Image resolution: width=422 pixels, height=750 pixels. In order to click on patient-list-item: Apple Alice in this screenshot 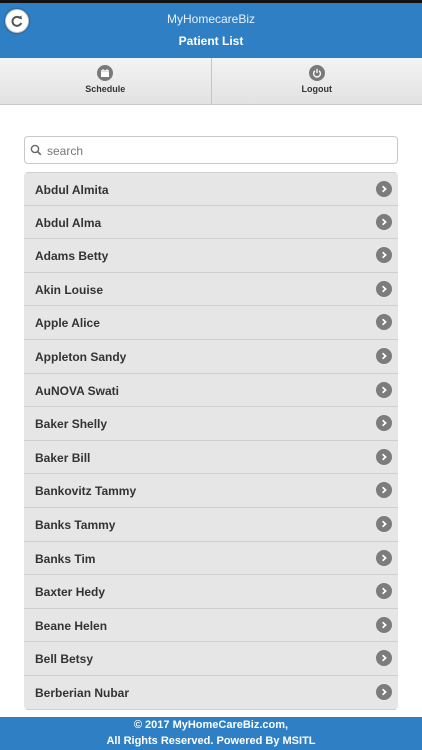, I will do `click(211, 323)`.